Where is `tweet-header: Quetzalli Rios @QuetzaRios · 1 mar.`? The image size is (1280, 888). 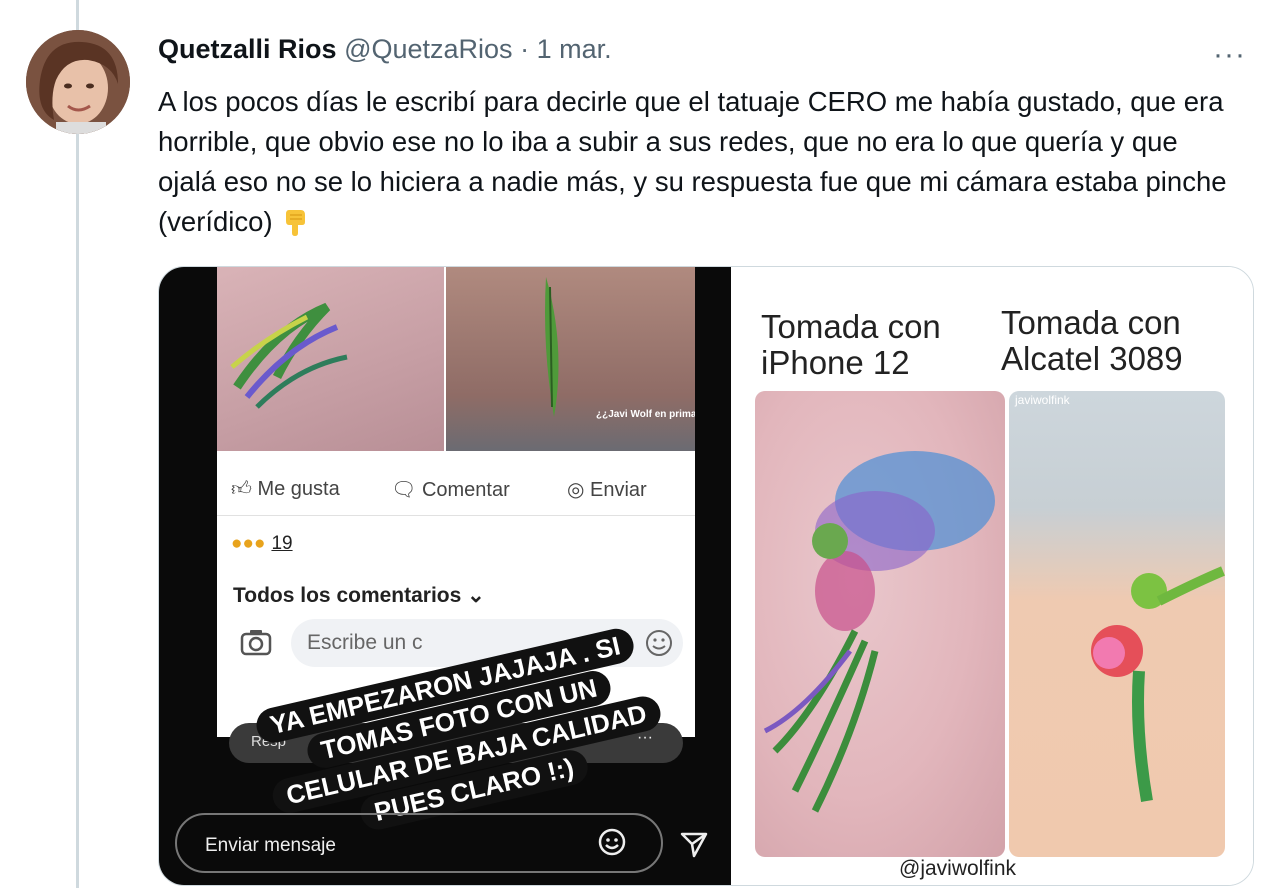
tweet-header: Quetzalli Rios @QuetzaRios · 1 mar. is located at coordinates (385, 49).